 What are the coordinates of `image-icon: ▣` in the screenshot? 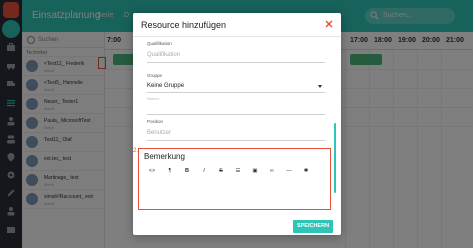 It's located at (255, 171).